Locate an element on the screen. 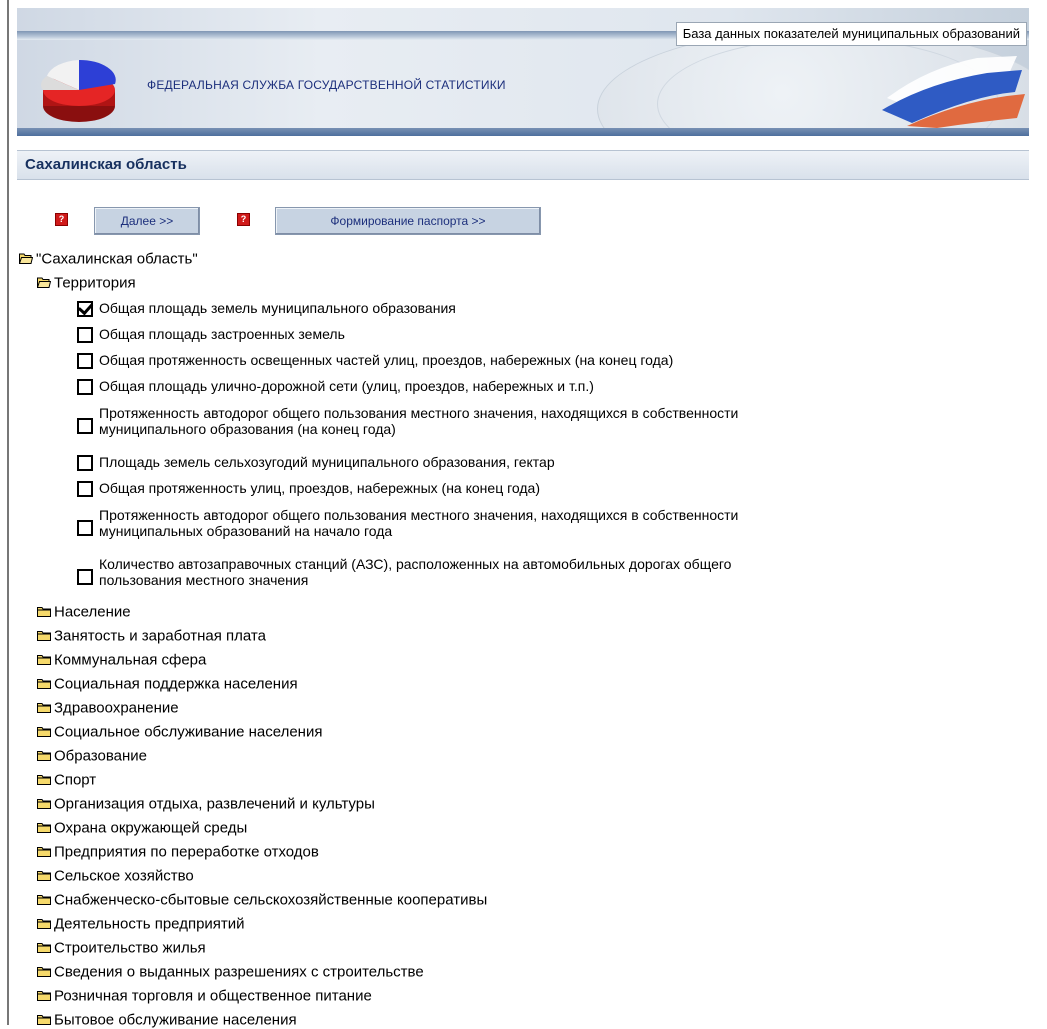 The width and height of the screenshot is (1047, 1029). tree-node-label: Население is located at coordinates (92, 612).